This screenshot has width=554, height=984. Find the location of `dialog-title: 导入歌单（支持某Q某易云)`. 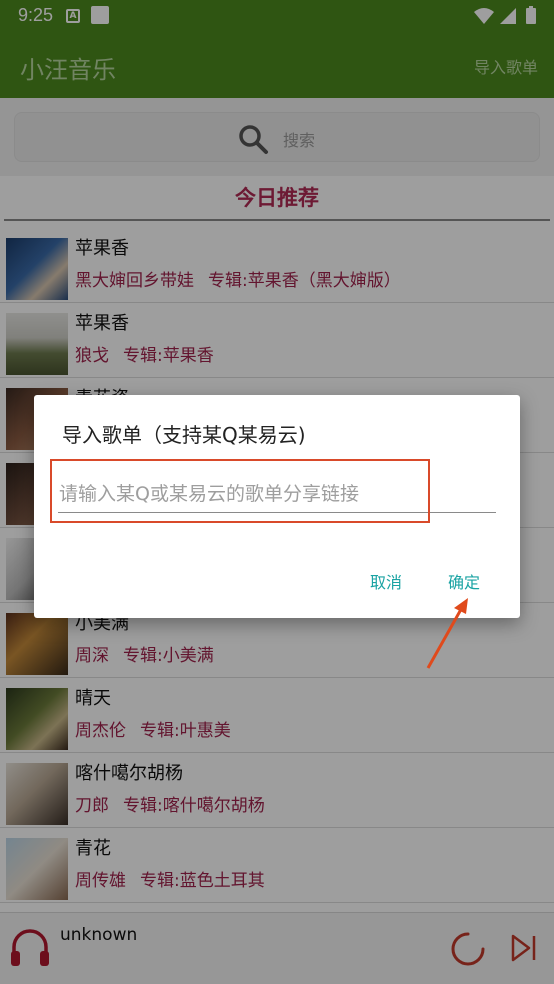

dialog-title: 导入歌单（支持某Q某易云) is located at coordinates (184, 435).